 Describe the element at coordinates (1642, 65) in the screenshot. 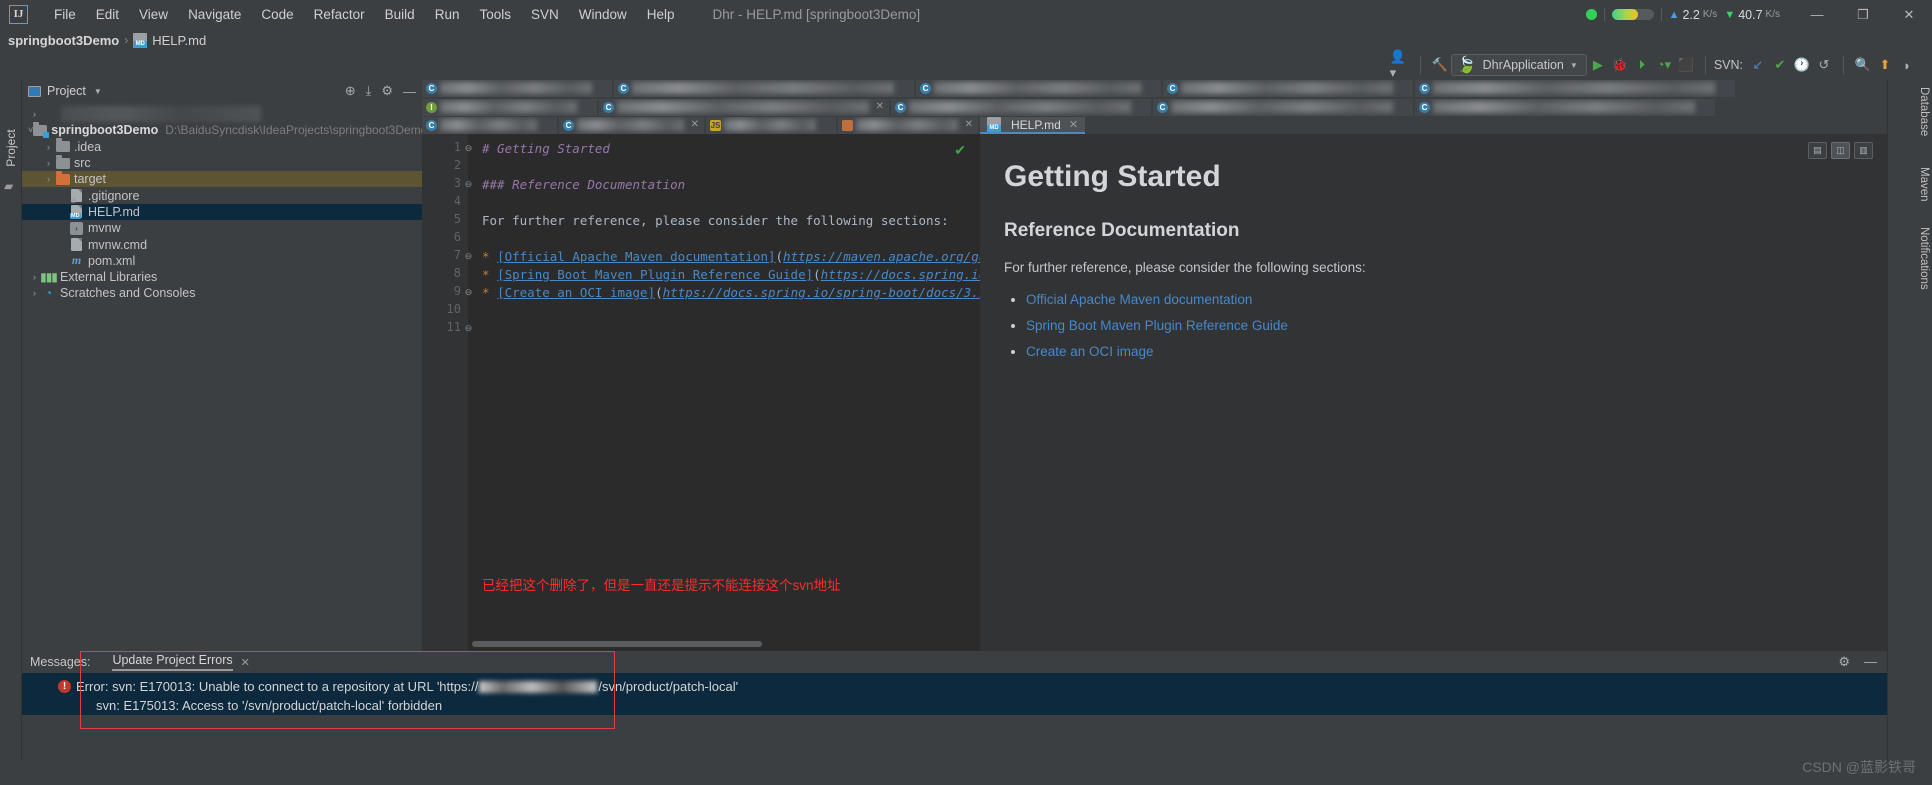

I see `run-with-coverage-icon: ⏵` at that location.